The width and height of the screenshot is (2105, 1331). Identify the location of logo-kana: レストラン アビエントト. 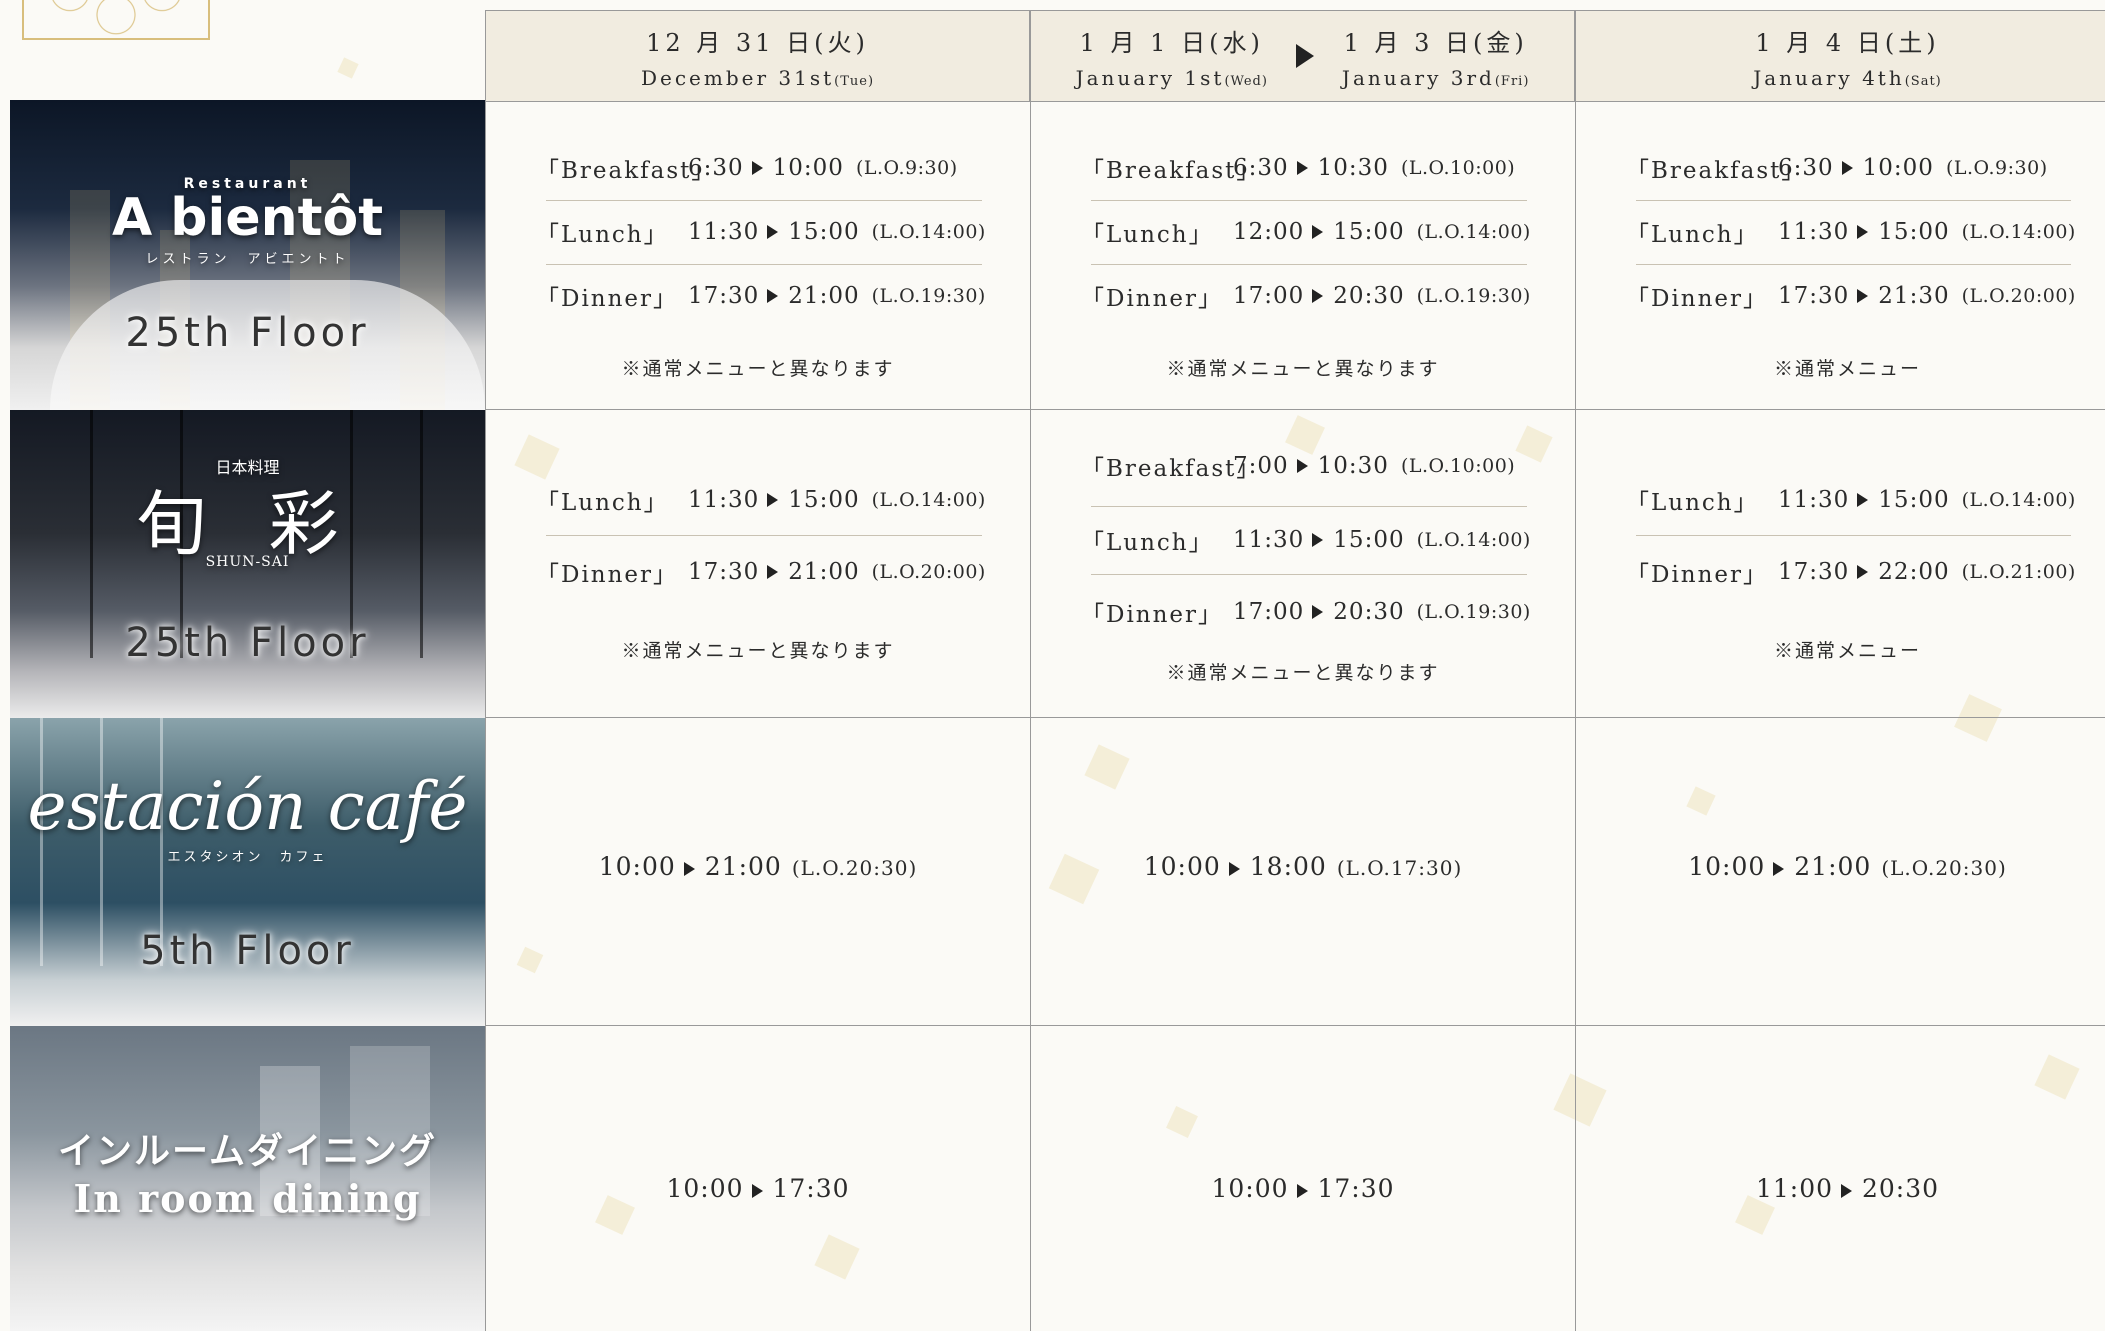
(247, 259).